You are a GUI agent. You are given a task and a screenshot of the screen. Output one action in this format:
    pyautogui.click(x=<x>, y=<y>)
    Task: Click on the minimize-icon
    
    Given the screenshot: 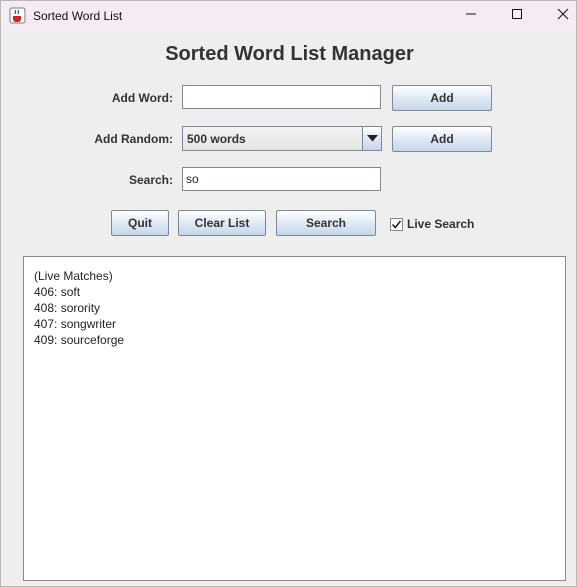 What is the action you would take?
    pyautogui.click(x=471, y=16)
    